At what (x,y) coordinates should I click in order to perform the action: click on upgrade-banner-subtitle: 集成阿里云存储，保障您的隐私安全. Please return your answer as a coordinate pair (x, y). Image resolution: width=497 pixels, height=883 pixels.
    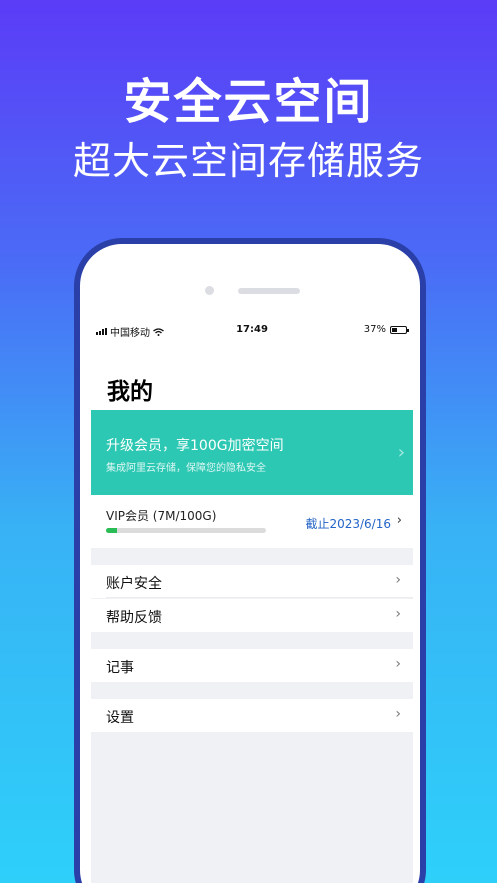
    Looking at the image, I should click on (186, 468).